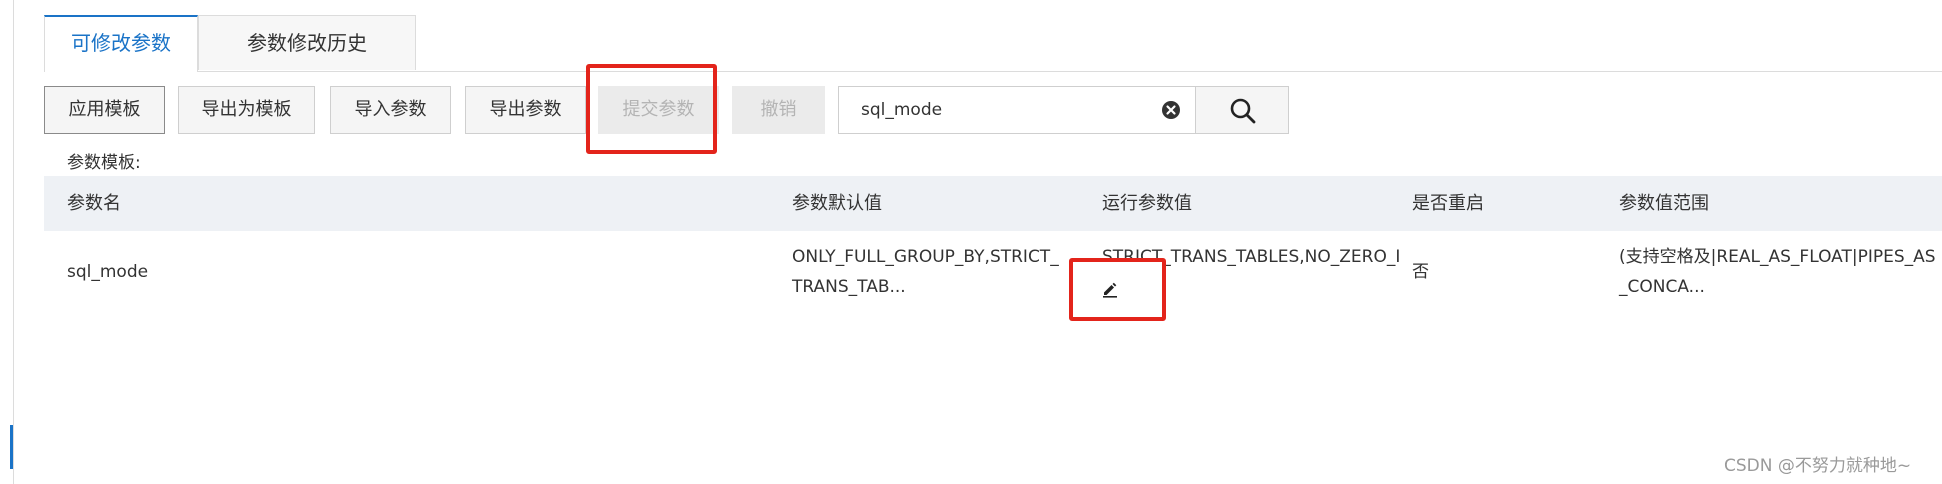  What do you see at coordinates (1147, 203) in the screenshot?
I see `header-running-value: 运行参数值` at bounding box center [1147, 203].